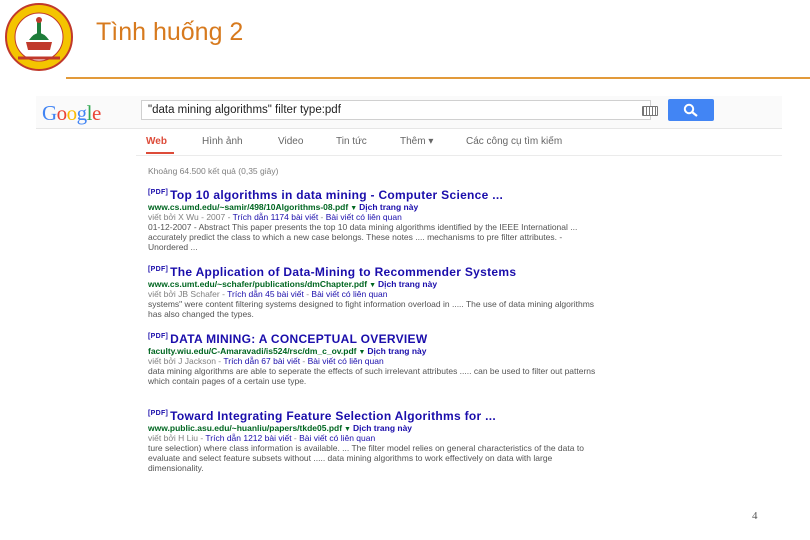 The image size is (810, 540). Describe the element at coordinates (396, 110) in the screenshot. I see `search-input` at that location.